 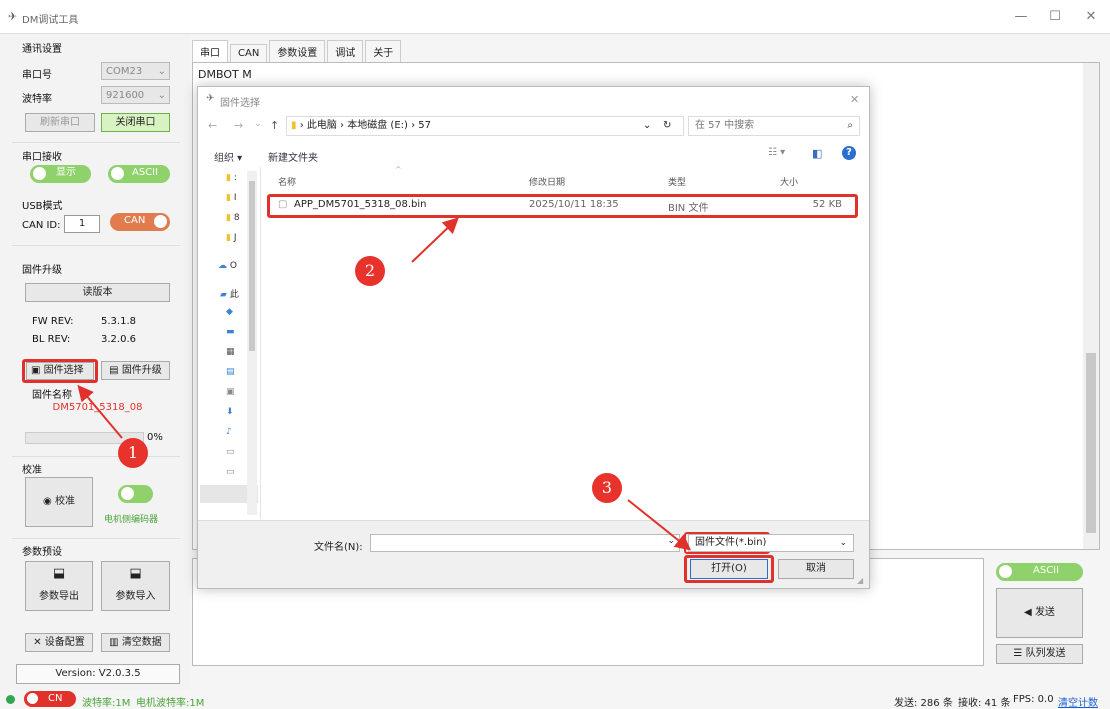 I want to click on column-type: 类型, so click(x=677, y=181).